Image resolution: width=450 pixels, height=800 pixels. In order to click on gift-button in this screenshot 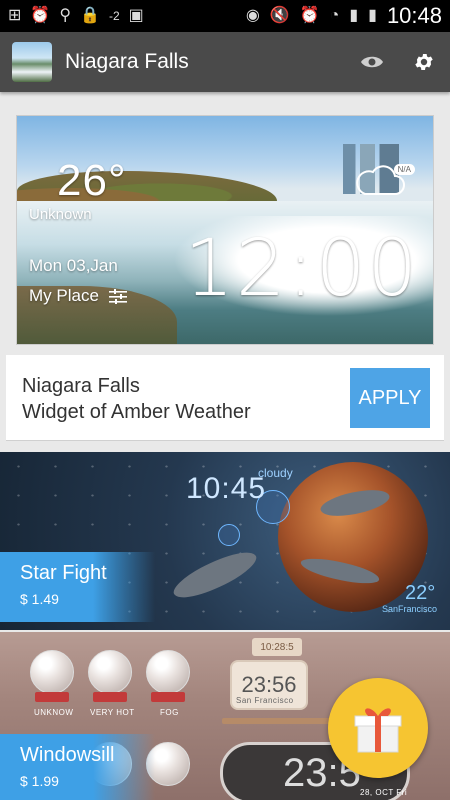, I will do `click(378, 728)`.